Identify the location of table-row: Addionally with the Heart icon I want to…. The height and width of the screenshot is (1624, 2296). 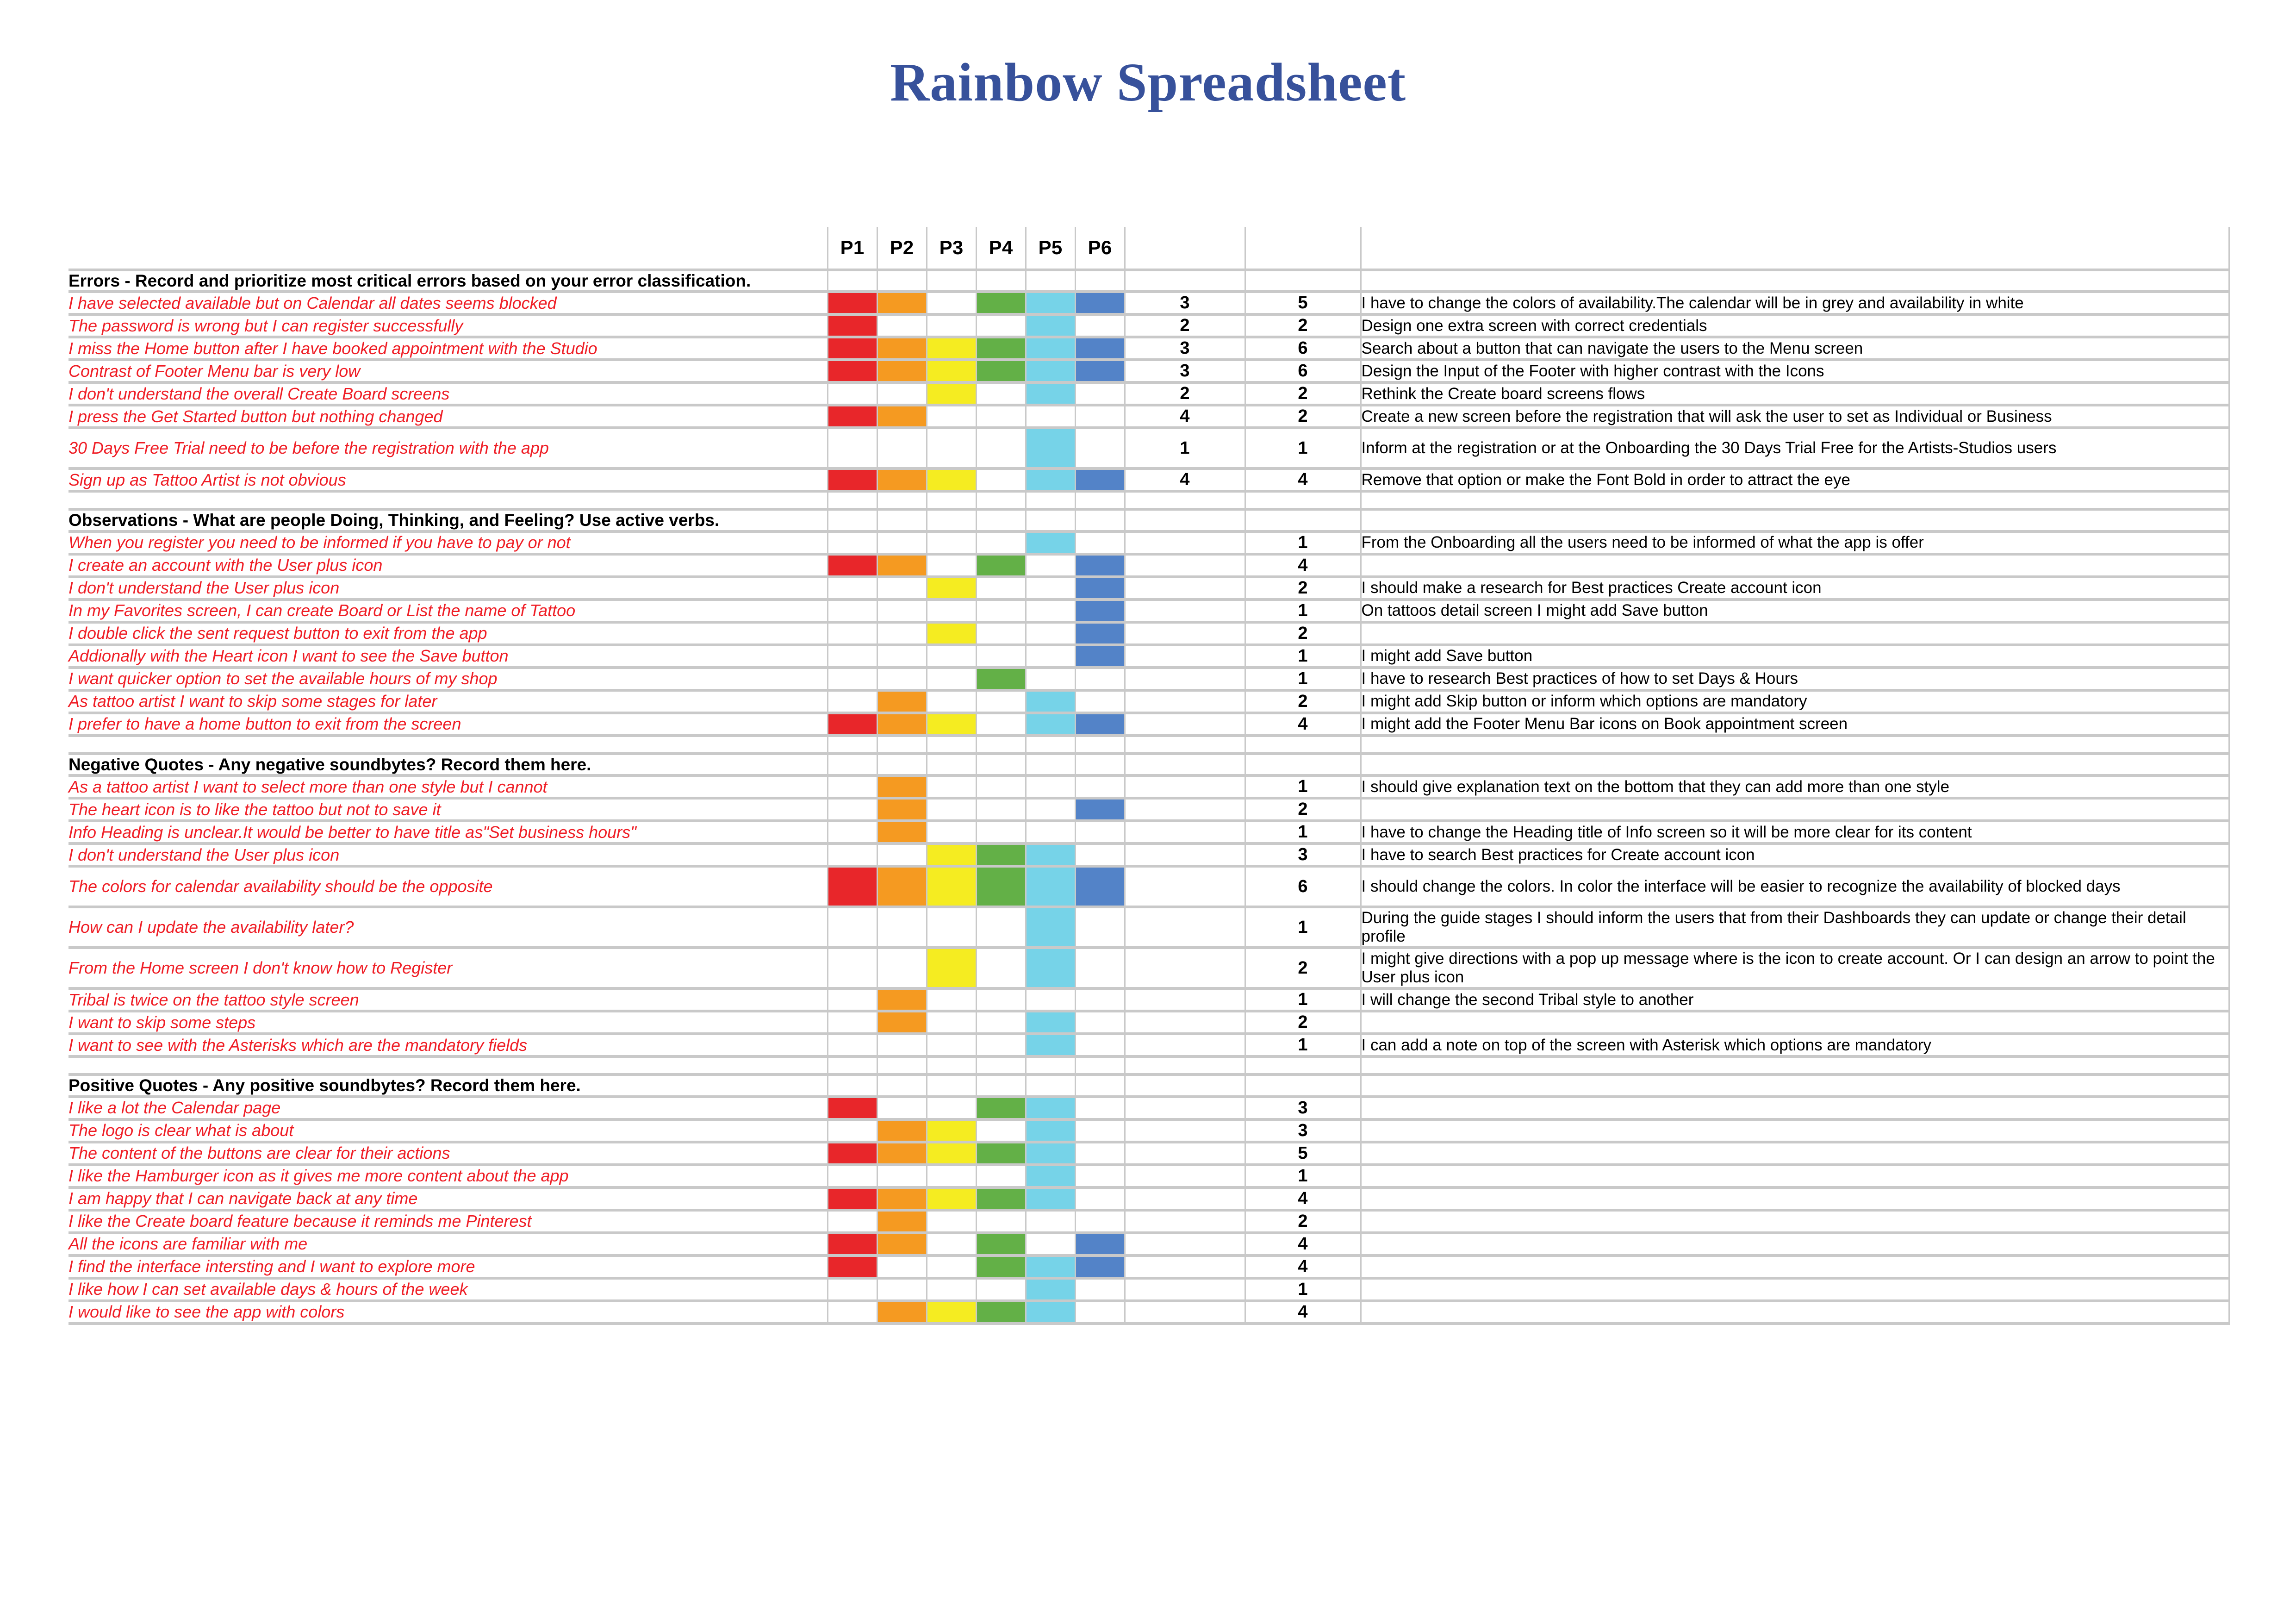
(1149, 656).